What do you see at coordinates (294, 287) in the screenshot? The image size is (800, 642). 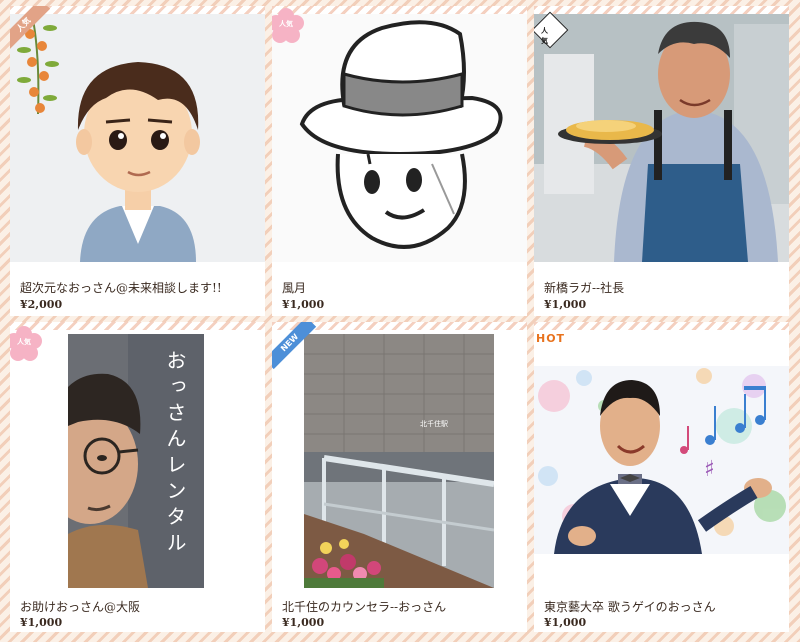 I see `product-title: 風月` at bounding box center [294, 287].